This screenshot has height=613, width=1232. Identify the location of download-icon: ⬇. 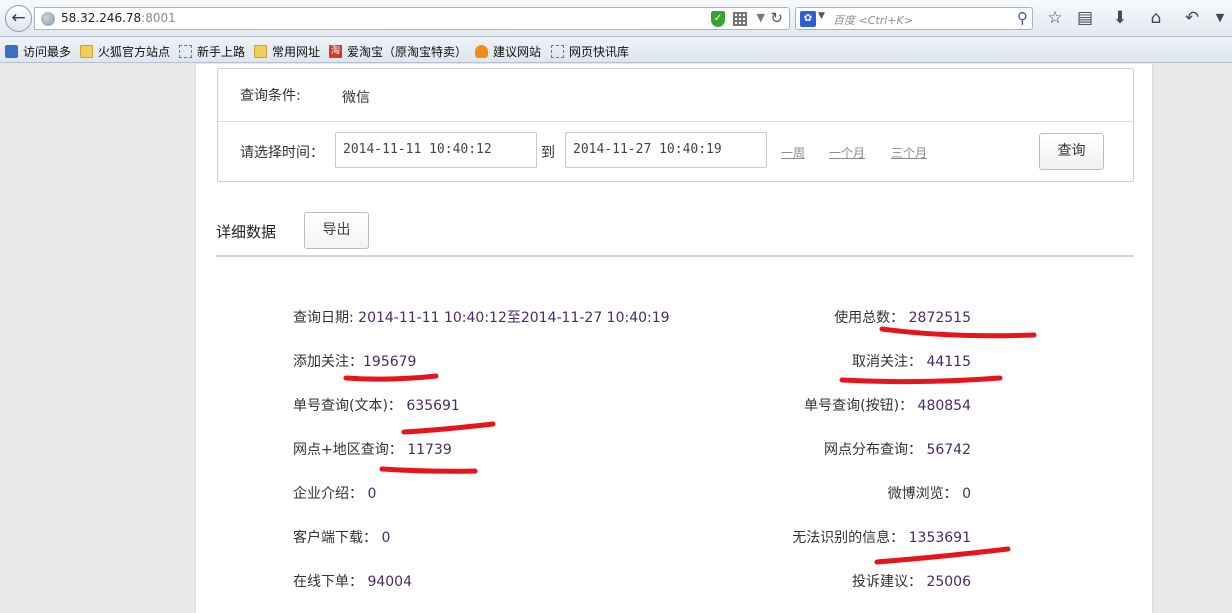
(1120, 18).